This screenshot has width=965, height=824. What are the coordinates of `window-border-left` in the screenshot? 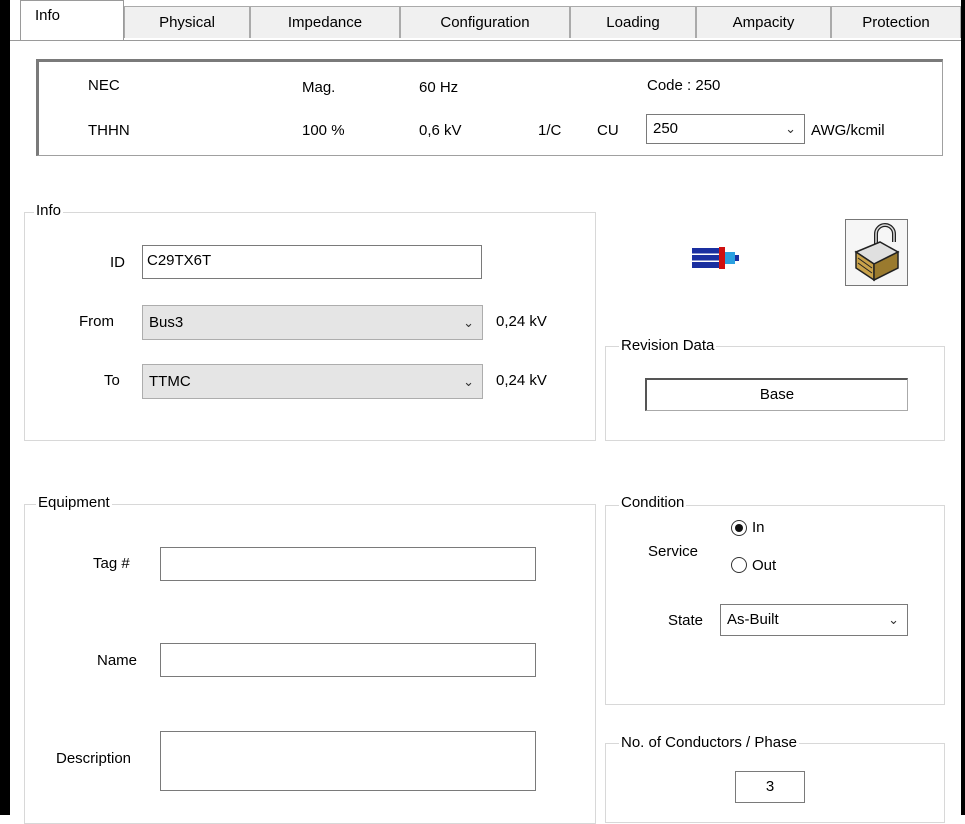 It's located at (5, 407).